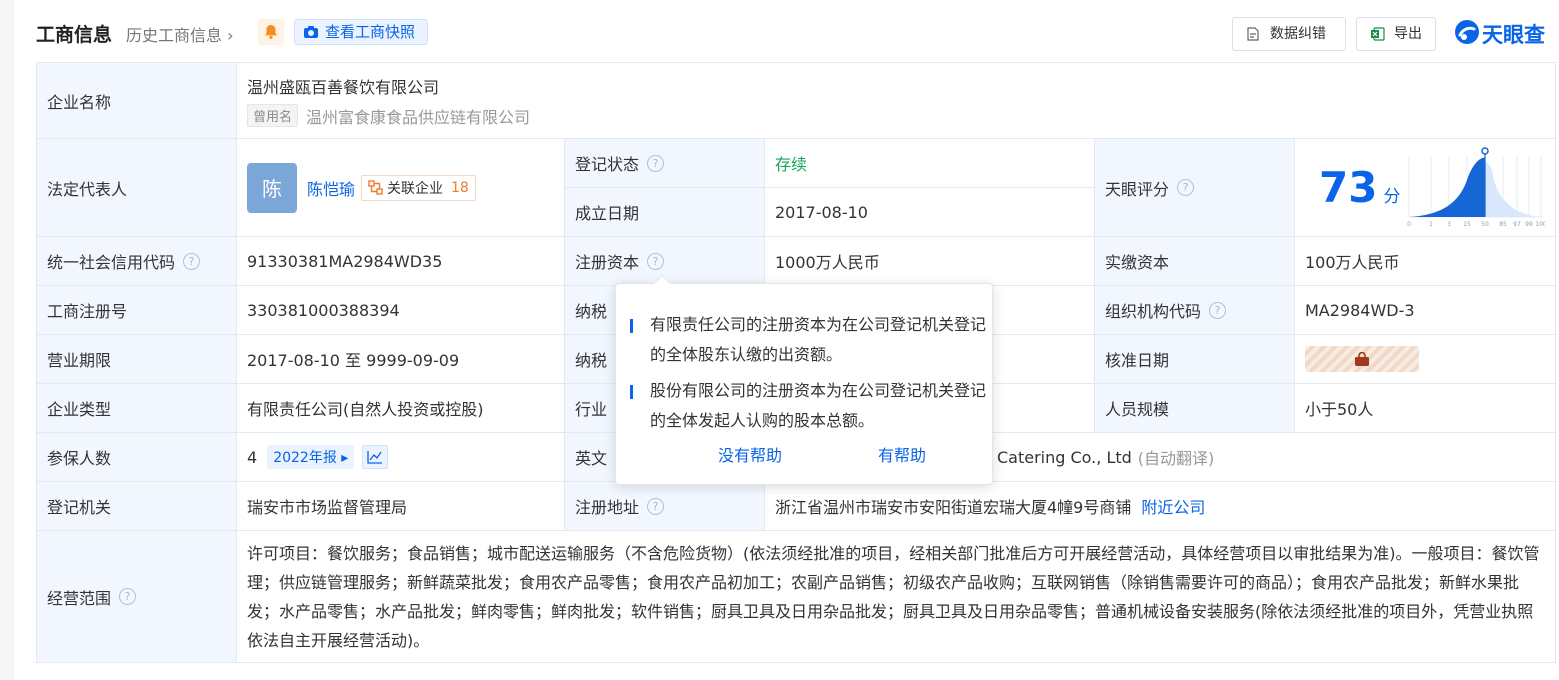 The image size is (1559, 680). I want to click on tick-1: 1, so click(1431, 224).